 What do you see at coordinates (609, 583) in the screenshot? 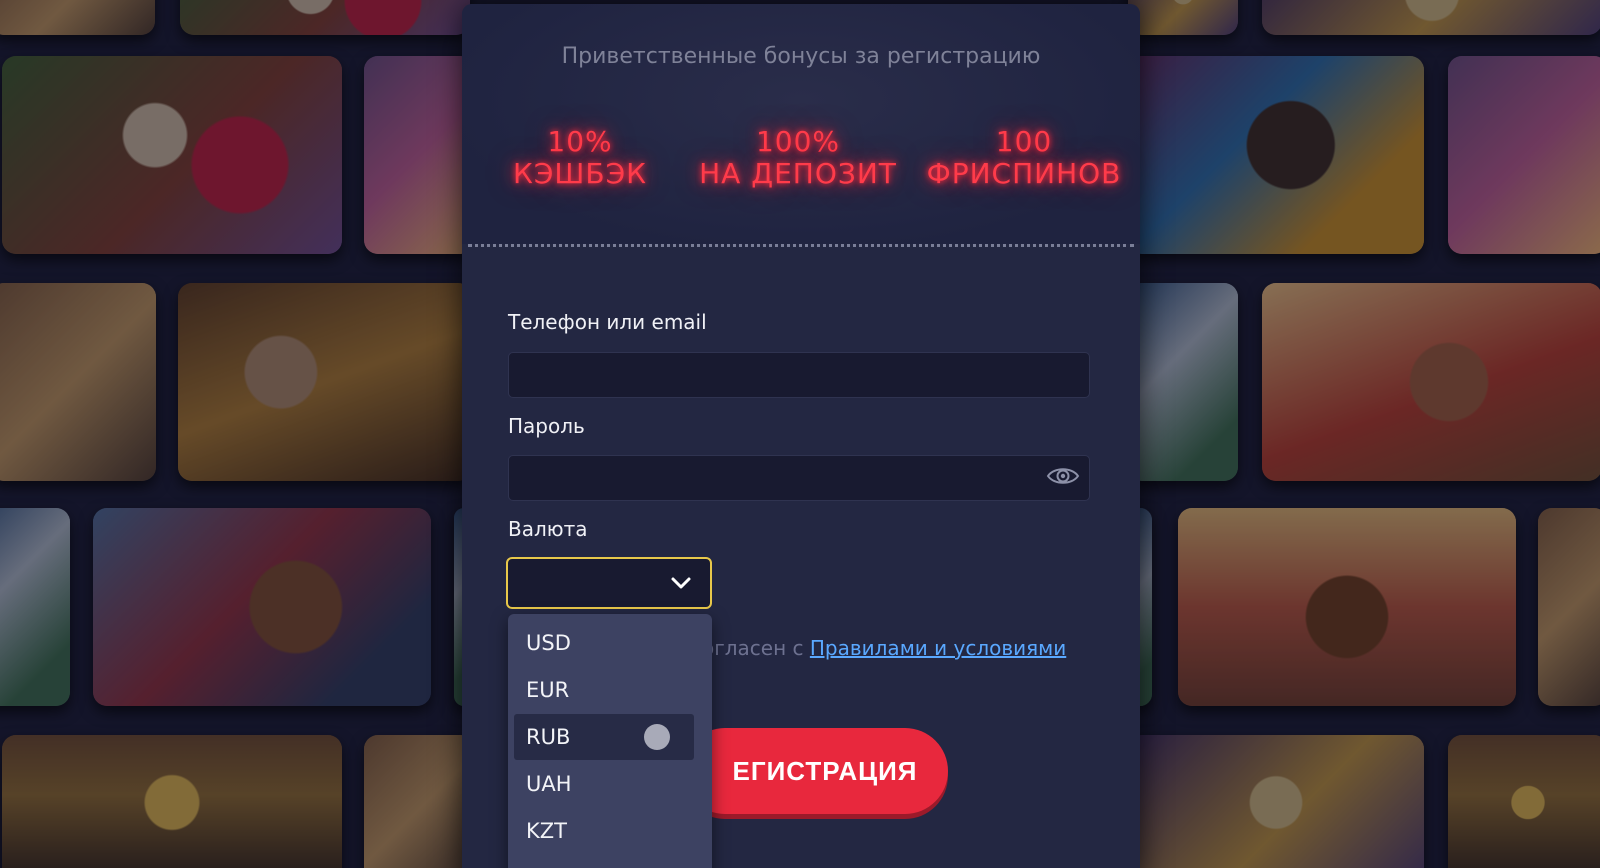
I see `currency-select` at bounding box center [609, 583].